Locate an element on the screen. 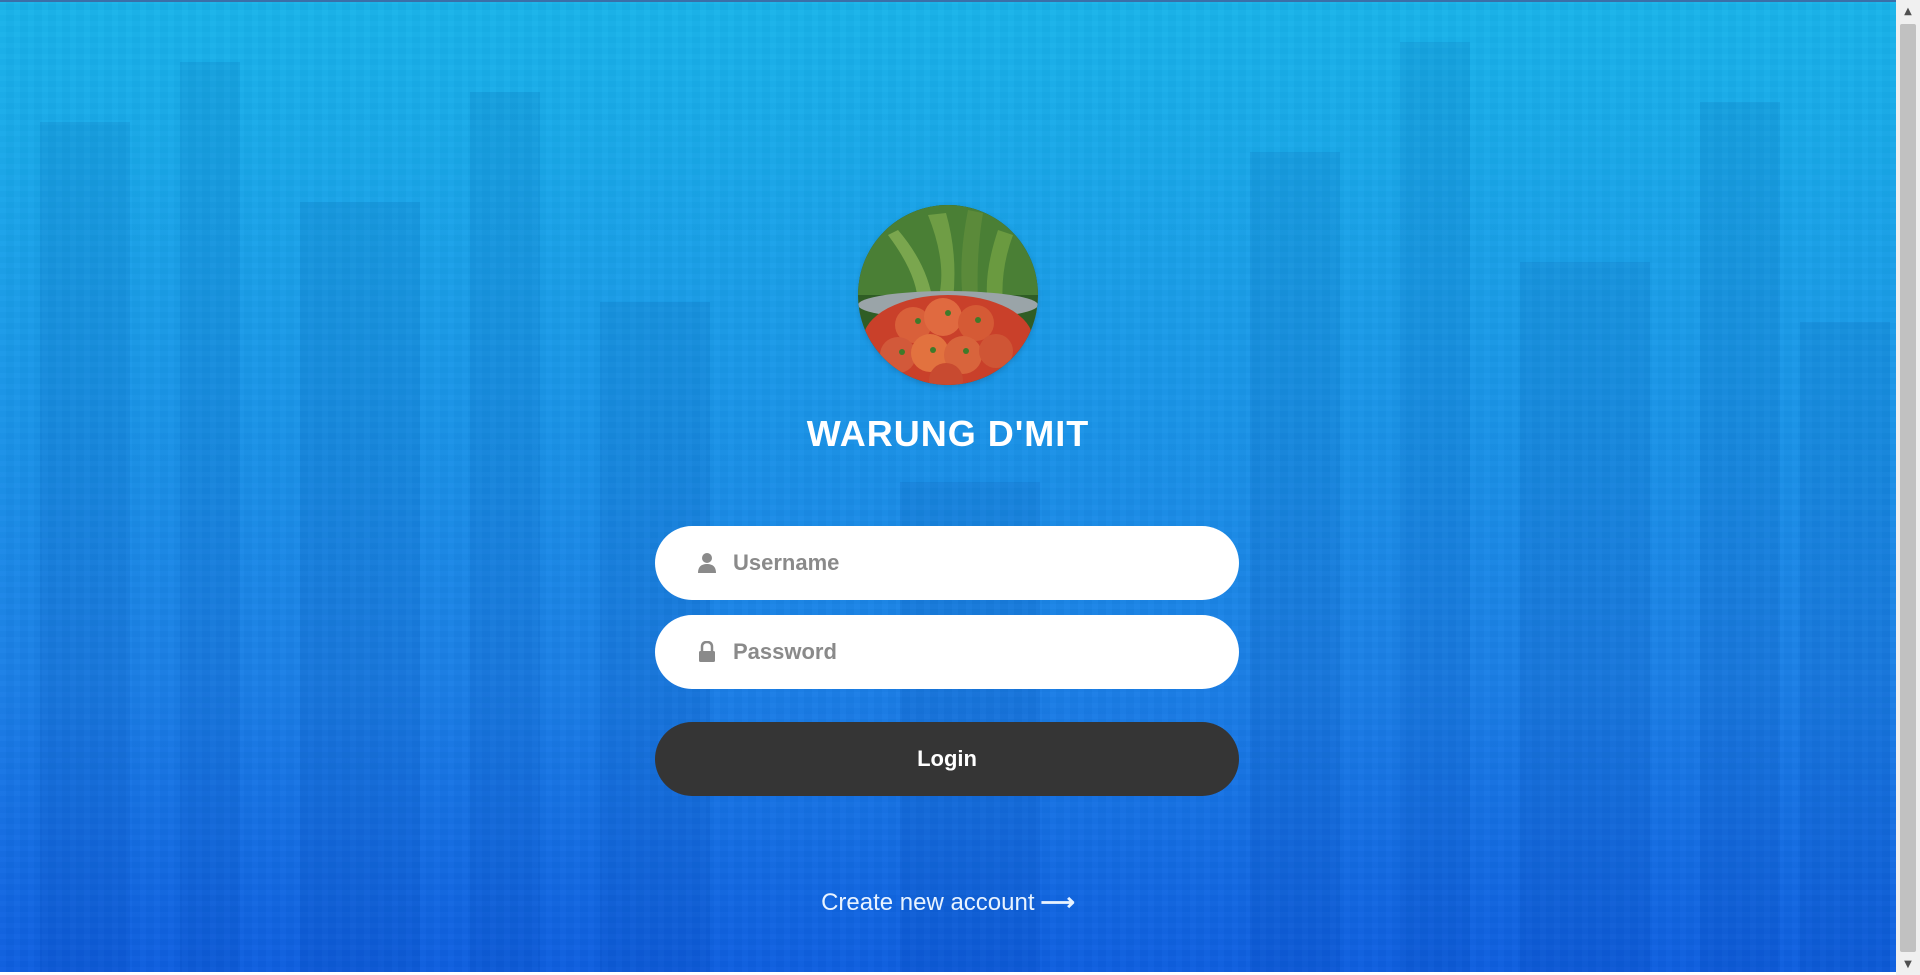 The image size is (1920, 975). scrollbar-thumb is located at coordinates (1908, 488).